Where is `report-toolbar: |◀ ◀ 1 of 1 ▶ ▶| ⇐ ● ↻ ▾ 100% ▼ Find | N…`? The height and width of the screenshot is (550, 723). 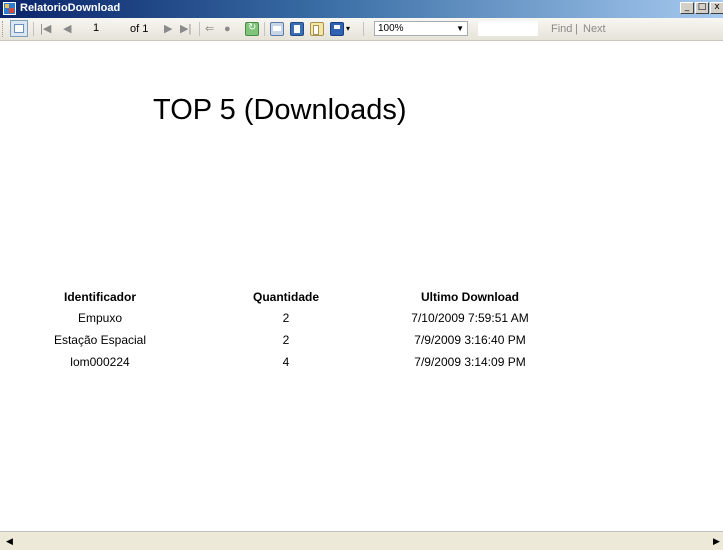 report-toolbar: |◀ ◀ 1 of 1 ▶ ▶| ⇐ ● ↻ ▾ 100% ▼ Find | N… is located at coordinates (361, 29).